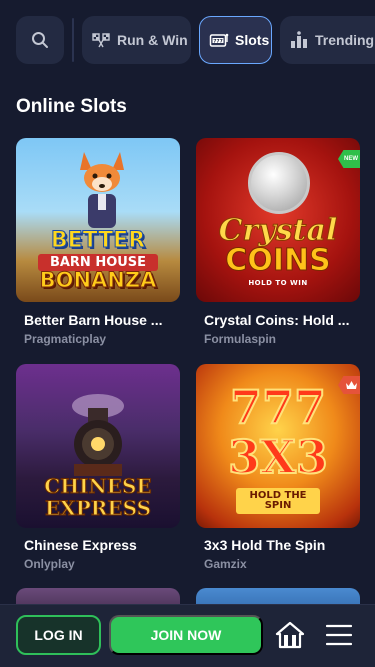 This screenshot has width=375, height=667. Describe the element at coordinates (290, 635) in the screenshot. I see `home-icon` at that location.